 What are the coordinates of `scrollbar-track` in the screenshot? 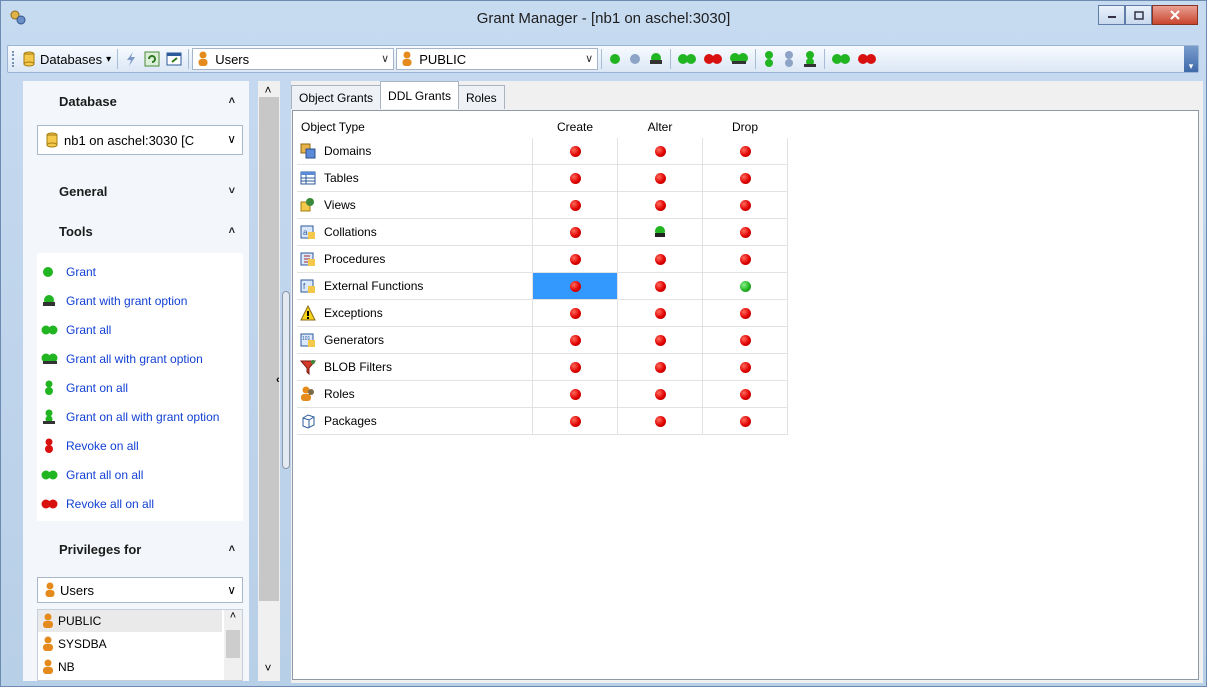 It's located at (269, 349).